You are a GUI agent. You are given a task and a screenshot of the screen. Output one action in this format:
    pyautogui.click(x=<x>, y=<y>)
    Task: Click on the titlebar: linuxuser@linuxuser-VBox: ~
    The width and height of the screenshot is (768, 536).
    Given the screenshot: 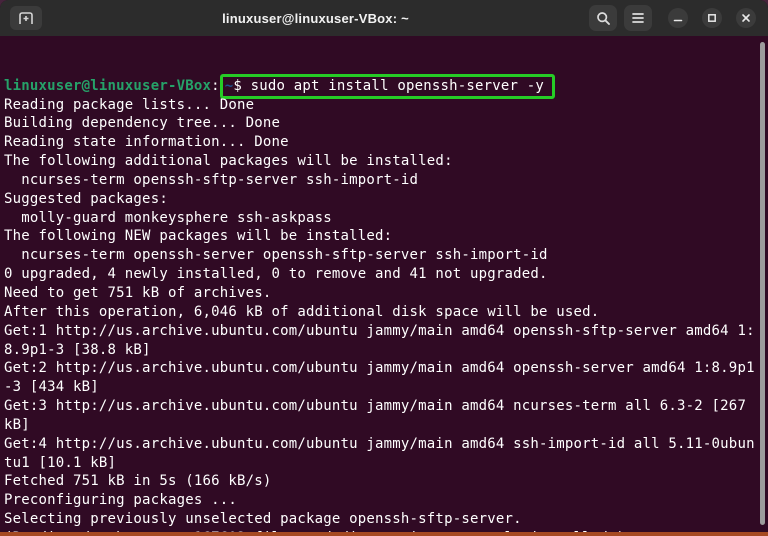 What is the action you would take?
    pyautogui.click(x=384, y=18)
    